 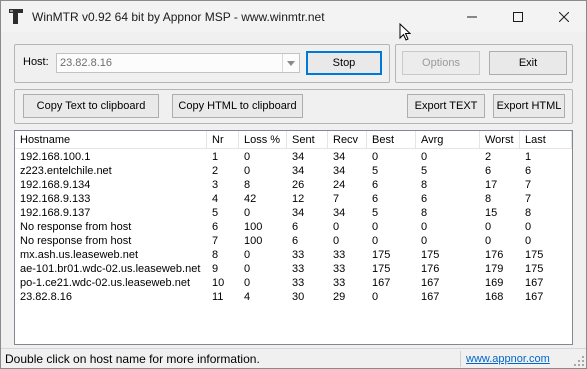 I want to click on table-row: 192.168.9.137 5 0 34 34 5 8 15 8, so click(x=293, y=213).